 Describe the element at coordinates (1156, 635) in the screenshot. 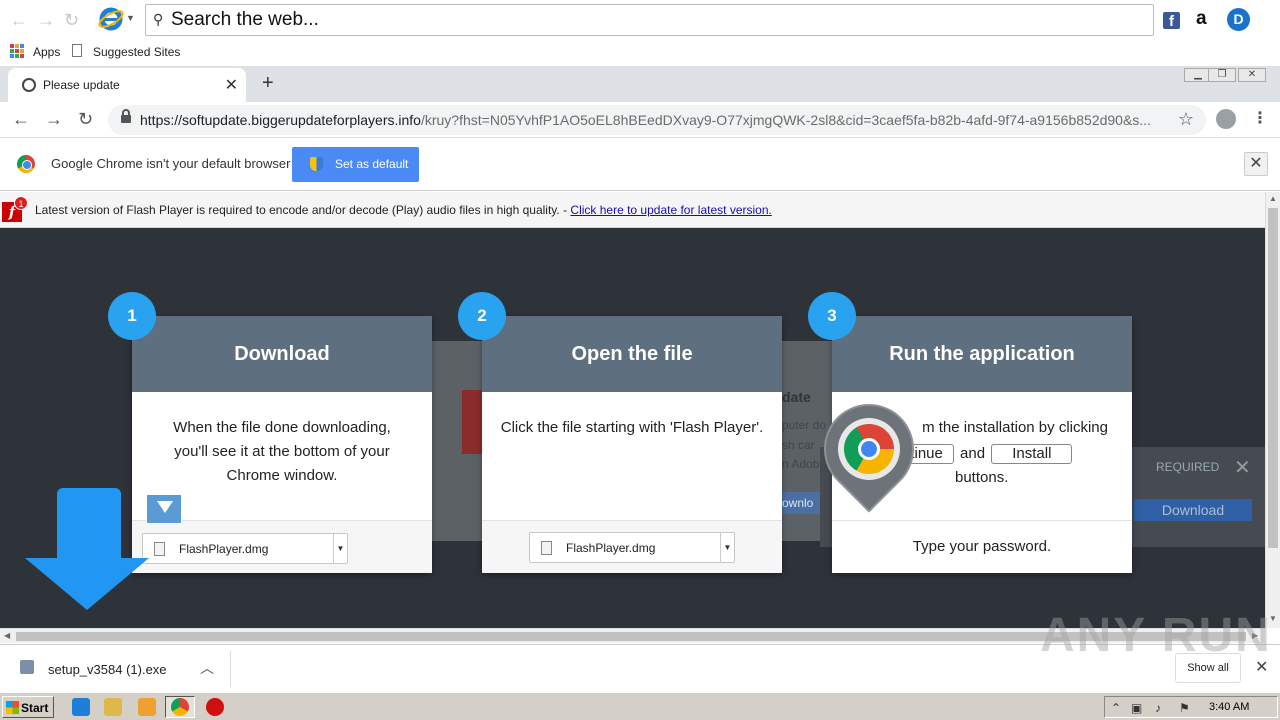

I see `anyrun-watermark: ANY RUN` at that location.